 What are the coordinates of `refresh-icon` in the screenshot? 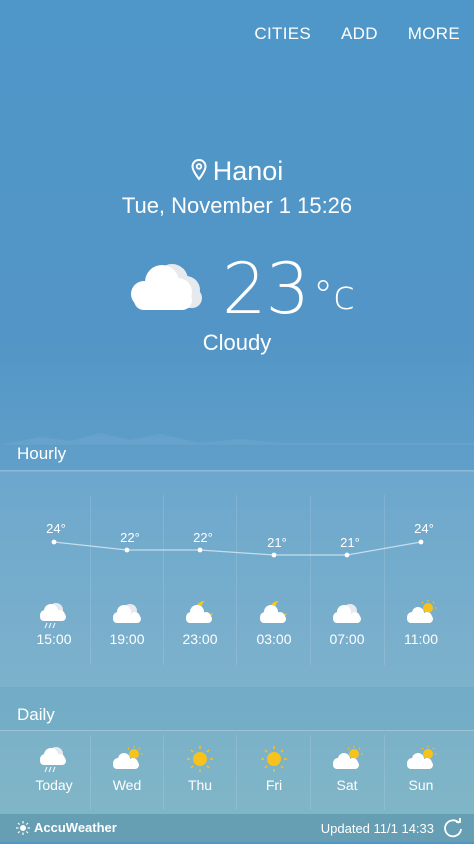 It's located at (453, 828).